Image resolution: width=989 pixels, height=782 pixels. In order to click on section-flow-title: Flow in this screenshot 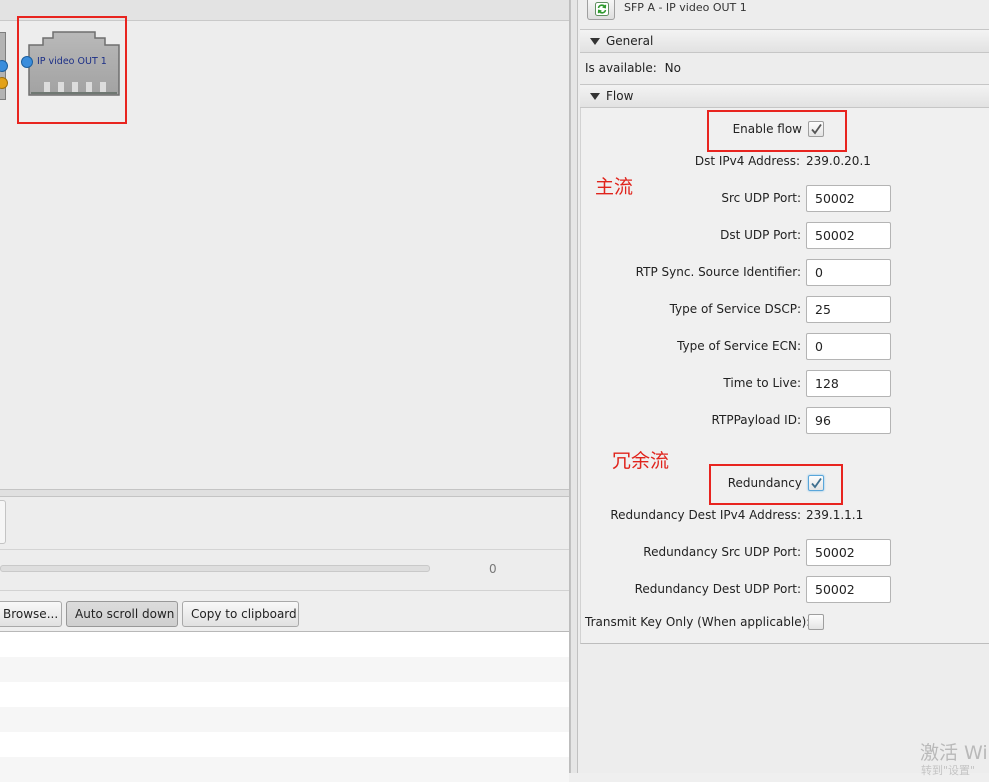, I will do `click(620, 96)`.